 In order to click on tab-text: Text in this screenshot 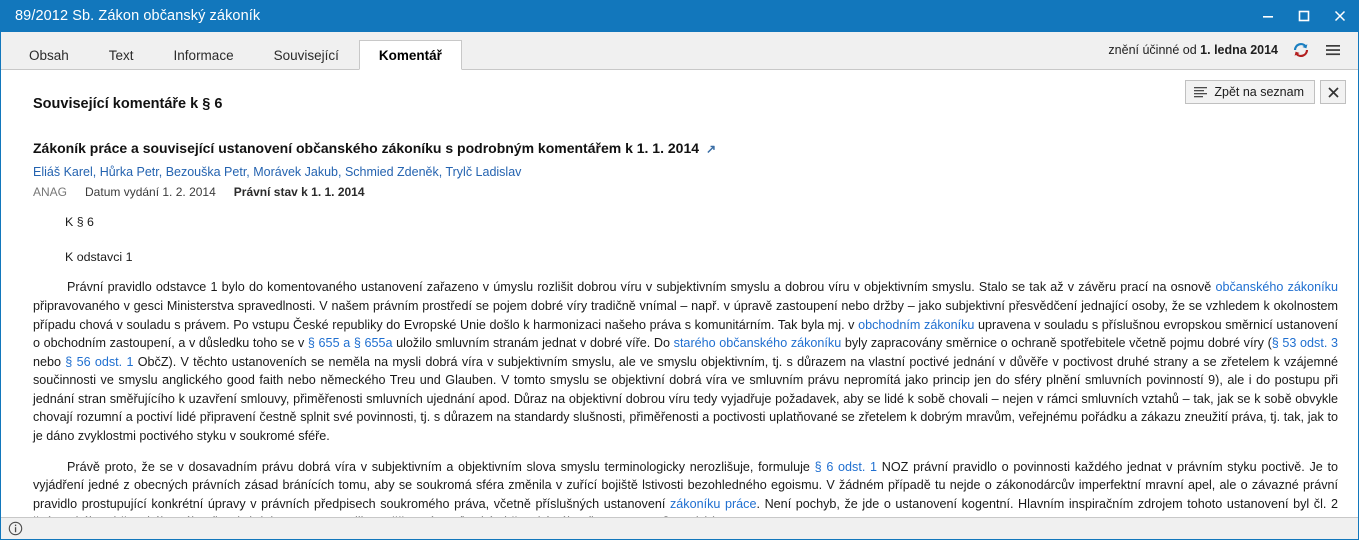, I will do `click(121, 55)`.